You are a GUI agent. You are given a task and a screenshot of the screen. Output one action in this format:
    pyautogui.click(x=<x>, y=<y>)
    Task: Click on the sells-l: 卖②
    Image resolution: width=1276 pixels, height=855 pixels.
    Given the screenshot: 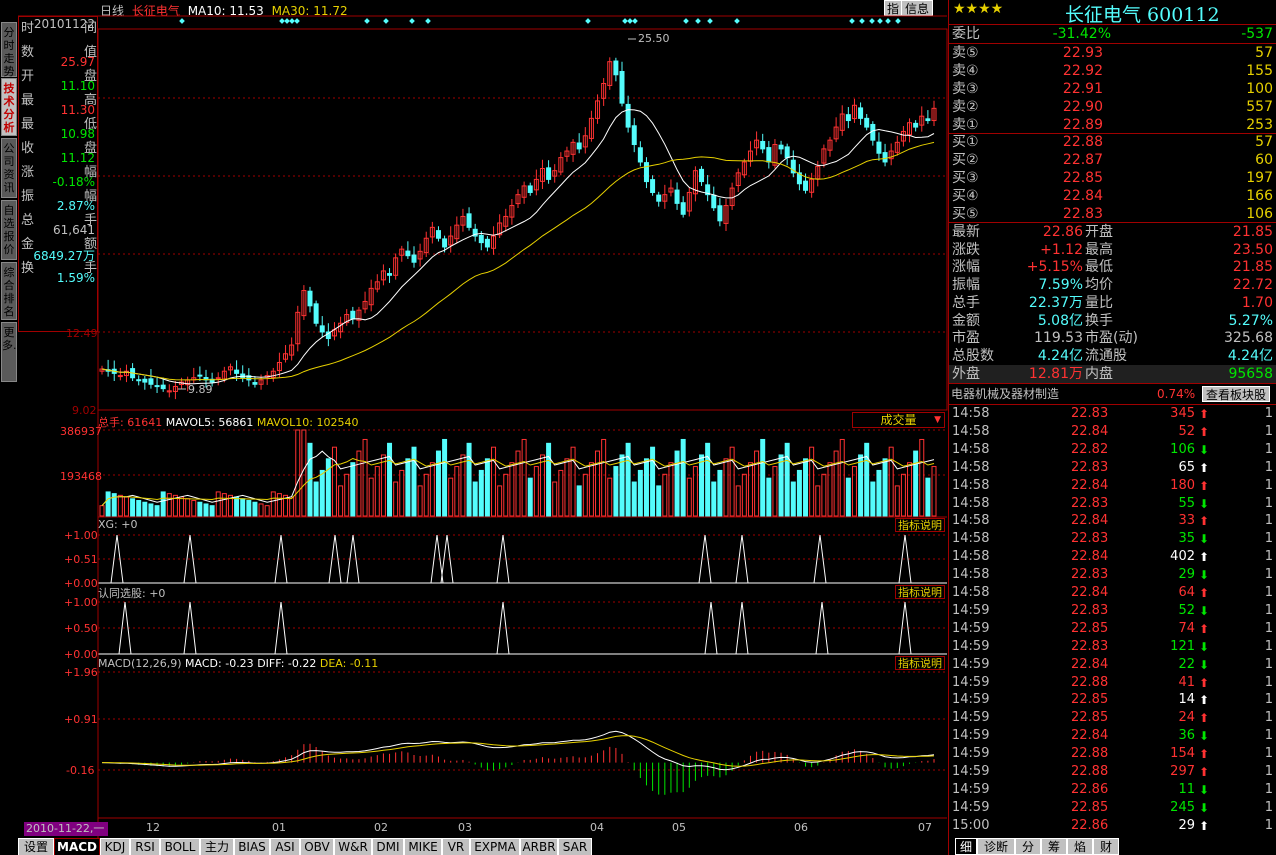 What is the action you would take?
    pyautogui.click(x=965, y=107)
    